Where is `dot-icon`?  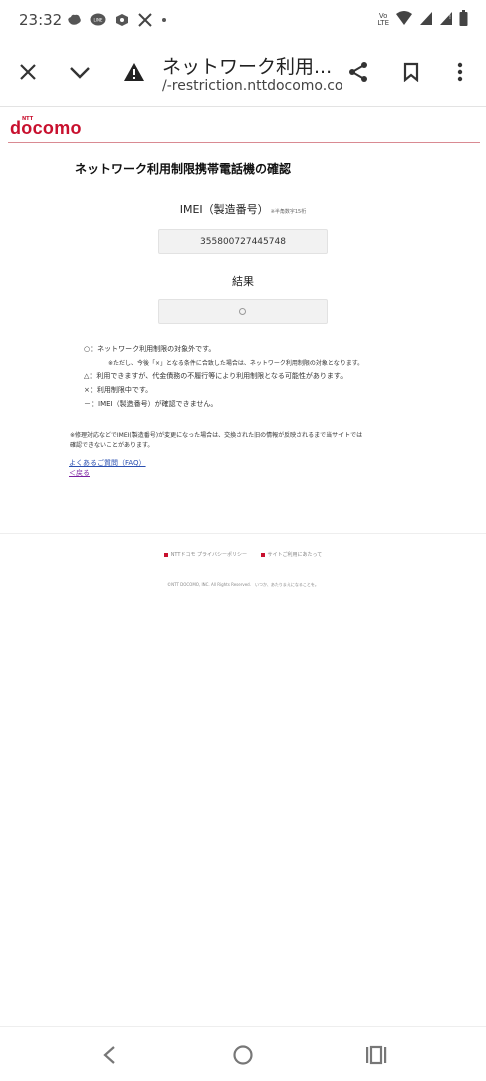 dot-icon is located at coordinates (164, 21).